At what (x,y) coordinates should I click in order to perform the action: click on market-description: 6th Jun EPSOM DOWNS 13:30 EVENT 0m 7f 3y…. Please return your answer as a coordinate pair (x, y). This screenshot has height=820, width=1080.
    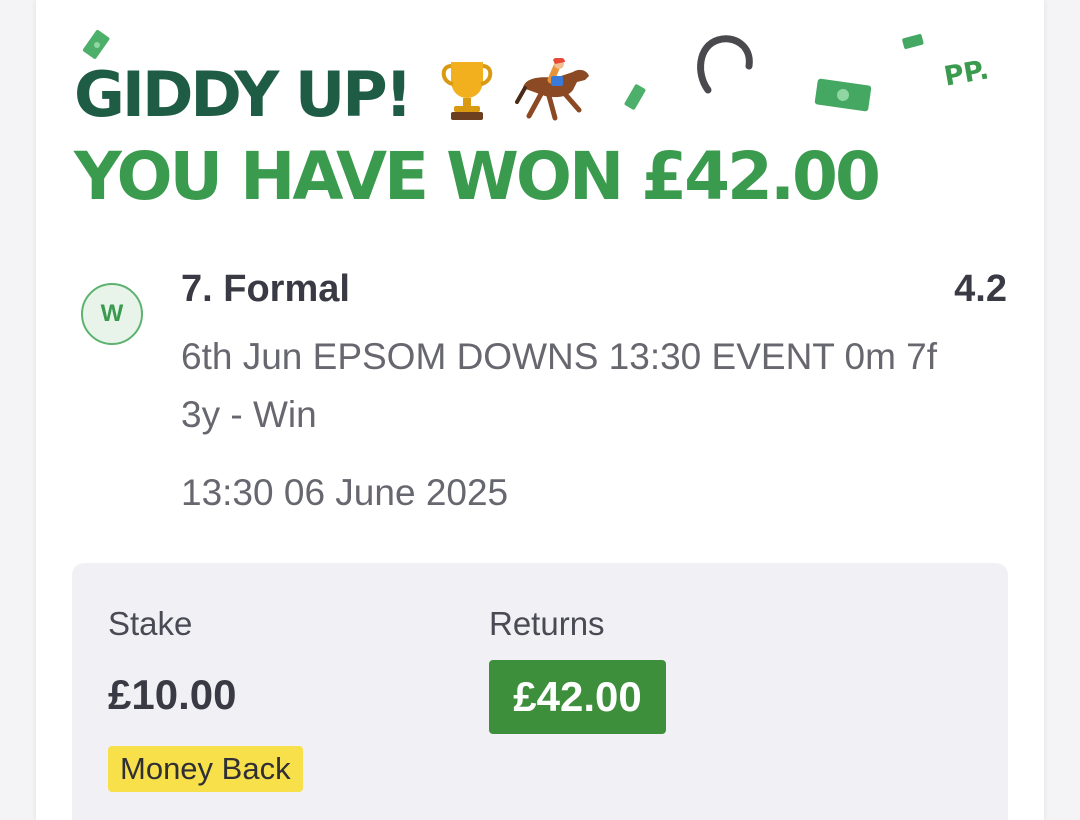
    Looking at the image, I should click on (559, 385).